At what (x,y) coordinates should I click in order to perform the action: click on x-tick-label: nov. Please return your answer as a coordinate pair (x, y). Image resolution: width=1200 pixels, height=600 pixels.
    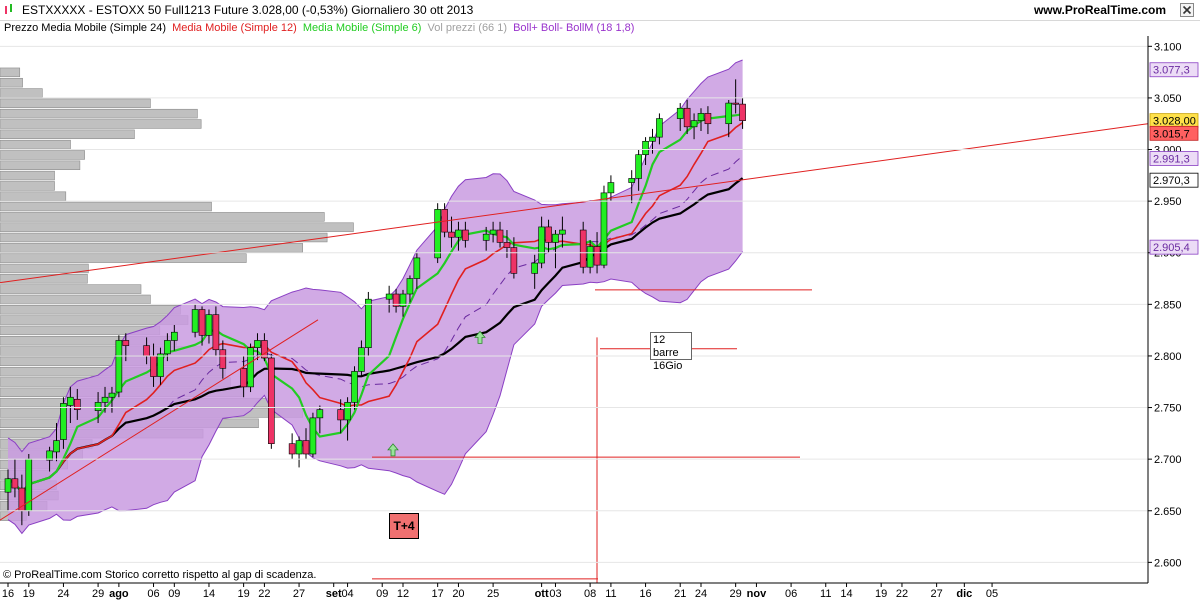
    Looking at the image, I should click on (757, 594).